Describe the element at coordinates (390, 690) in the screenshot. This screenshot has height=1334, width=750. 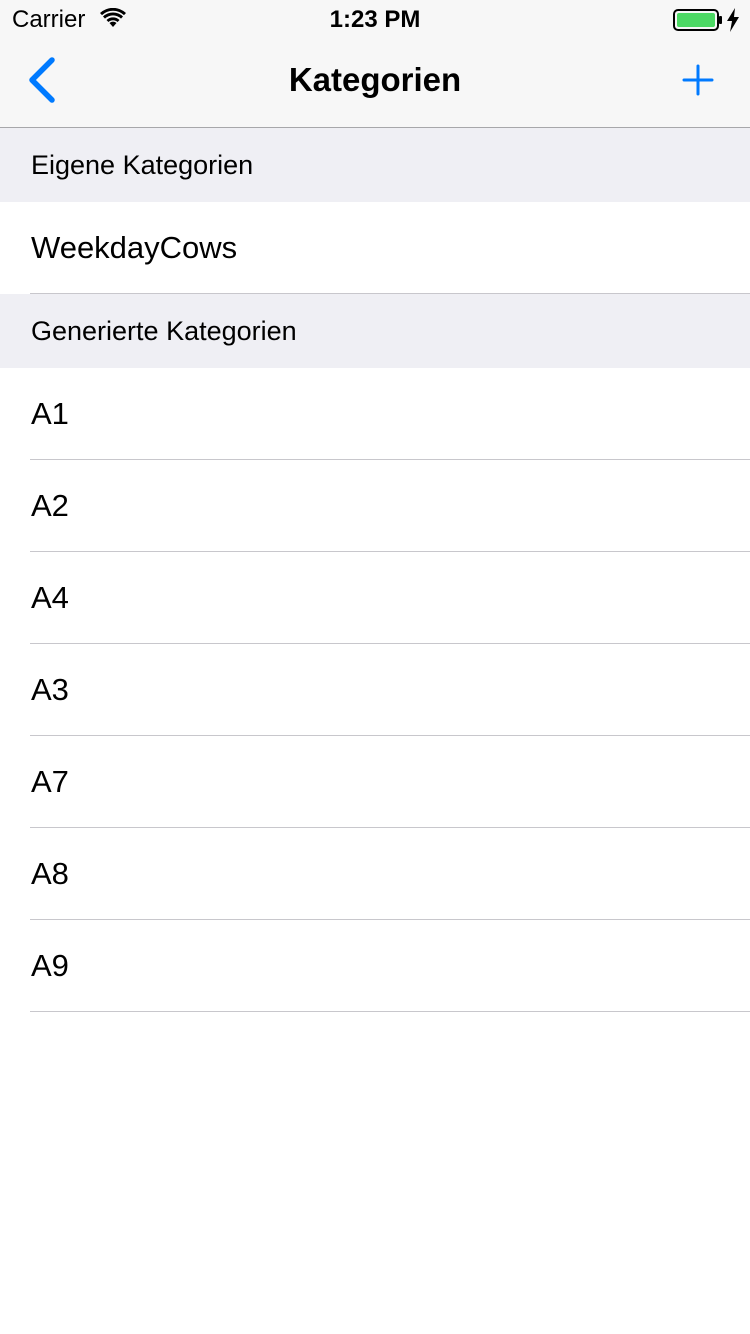
I see `list-item: A3` at that location.